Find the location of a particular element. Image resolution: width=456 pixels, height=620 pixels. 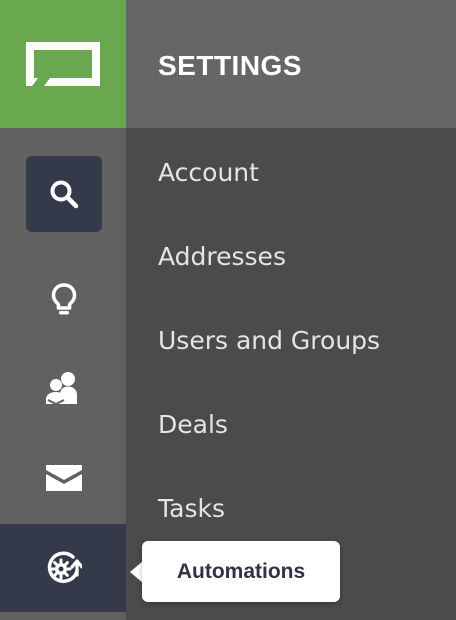

page-title: SETTINGS is located at coordinates (230, 65).